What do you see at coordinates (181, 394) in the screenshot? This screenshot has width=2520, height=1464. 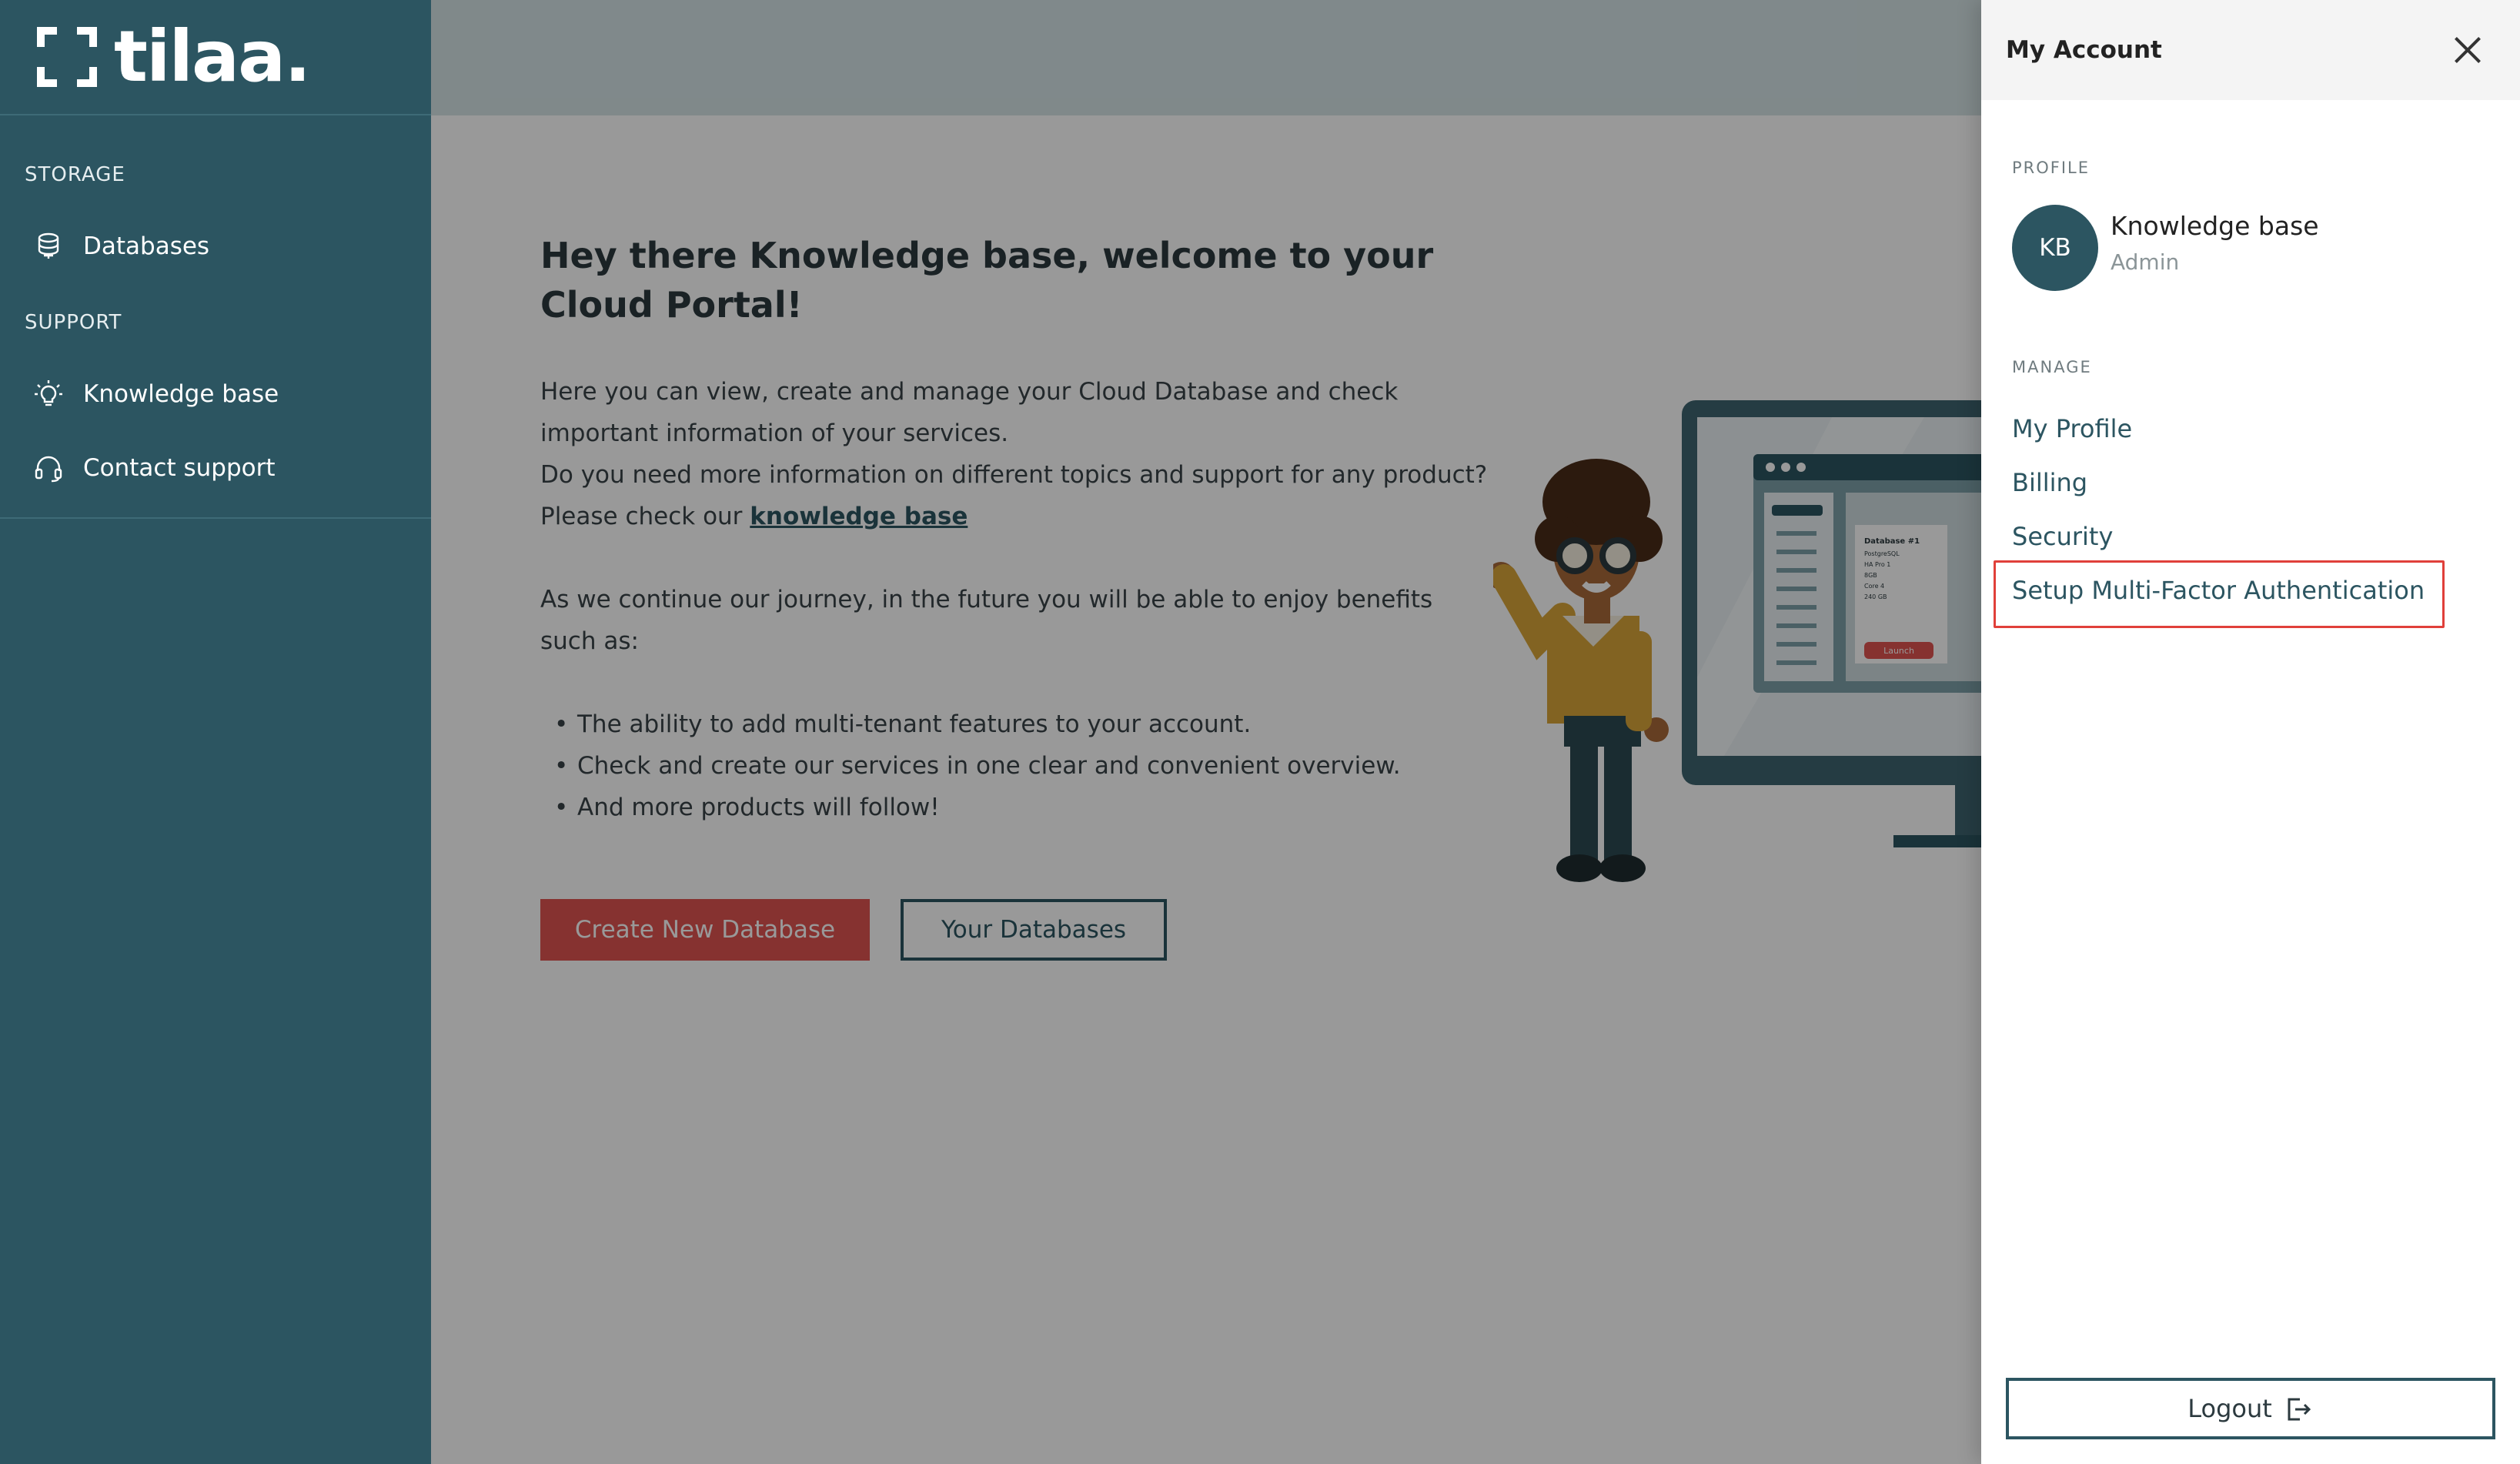 I see `sidebar-item-label: Knowledge base` at bounding box center [181, 394].